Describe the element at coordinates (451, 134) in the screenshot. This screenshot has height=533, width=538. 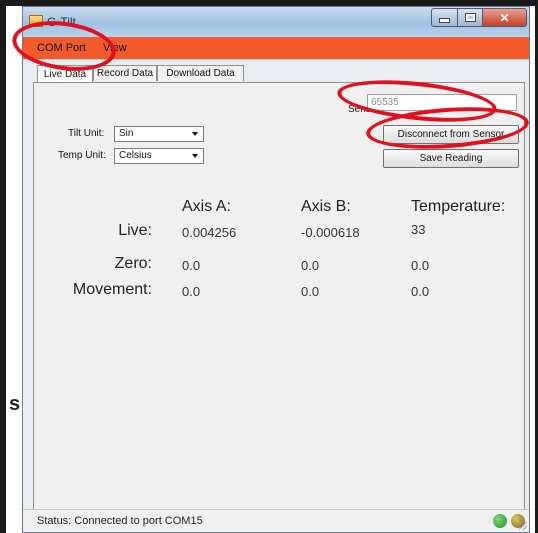
I see `disconnect-sensor-button: Disconnect from Sensor` at that location.